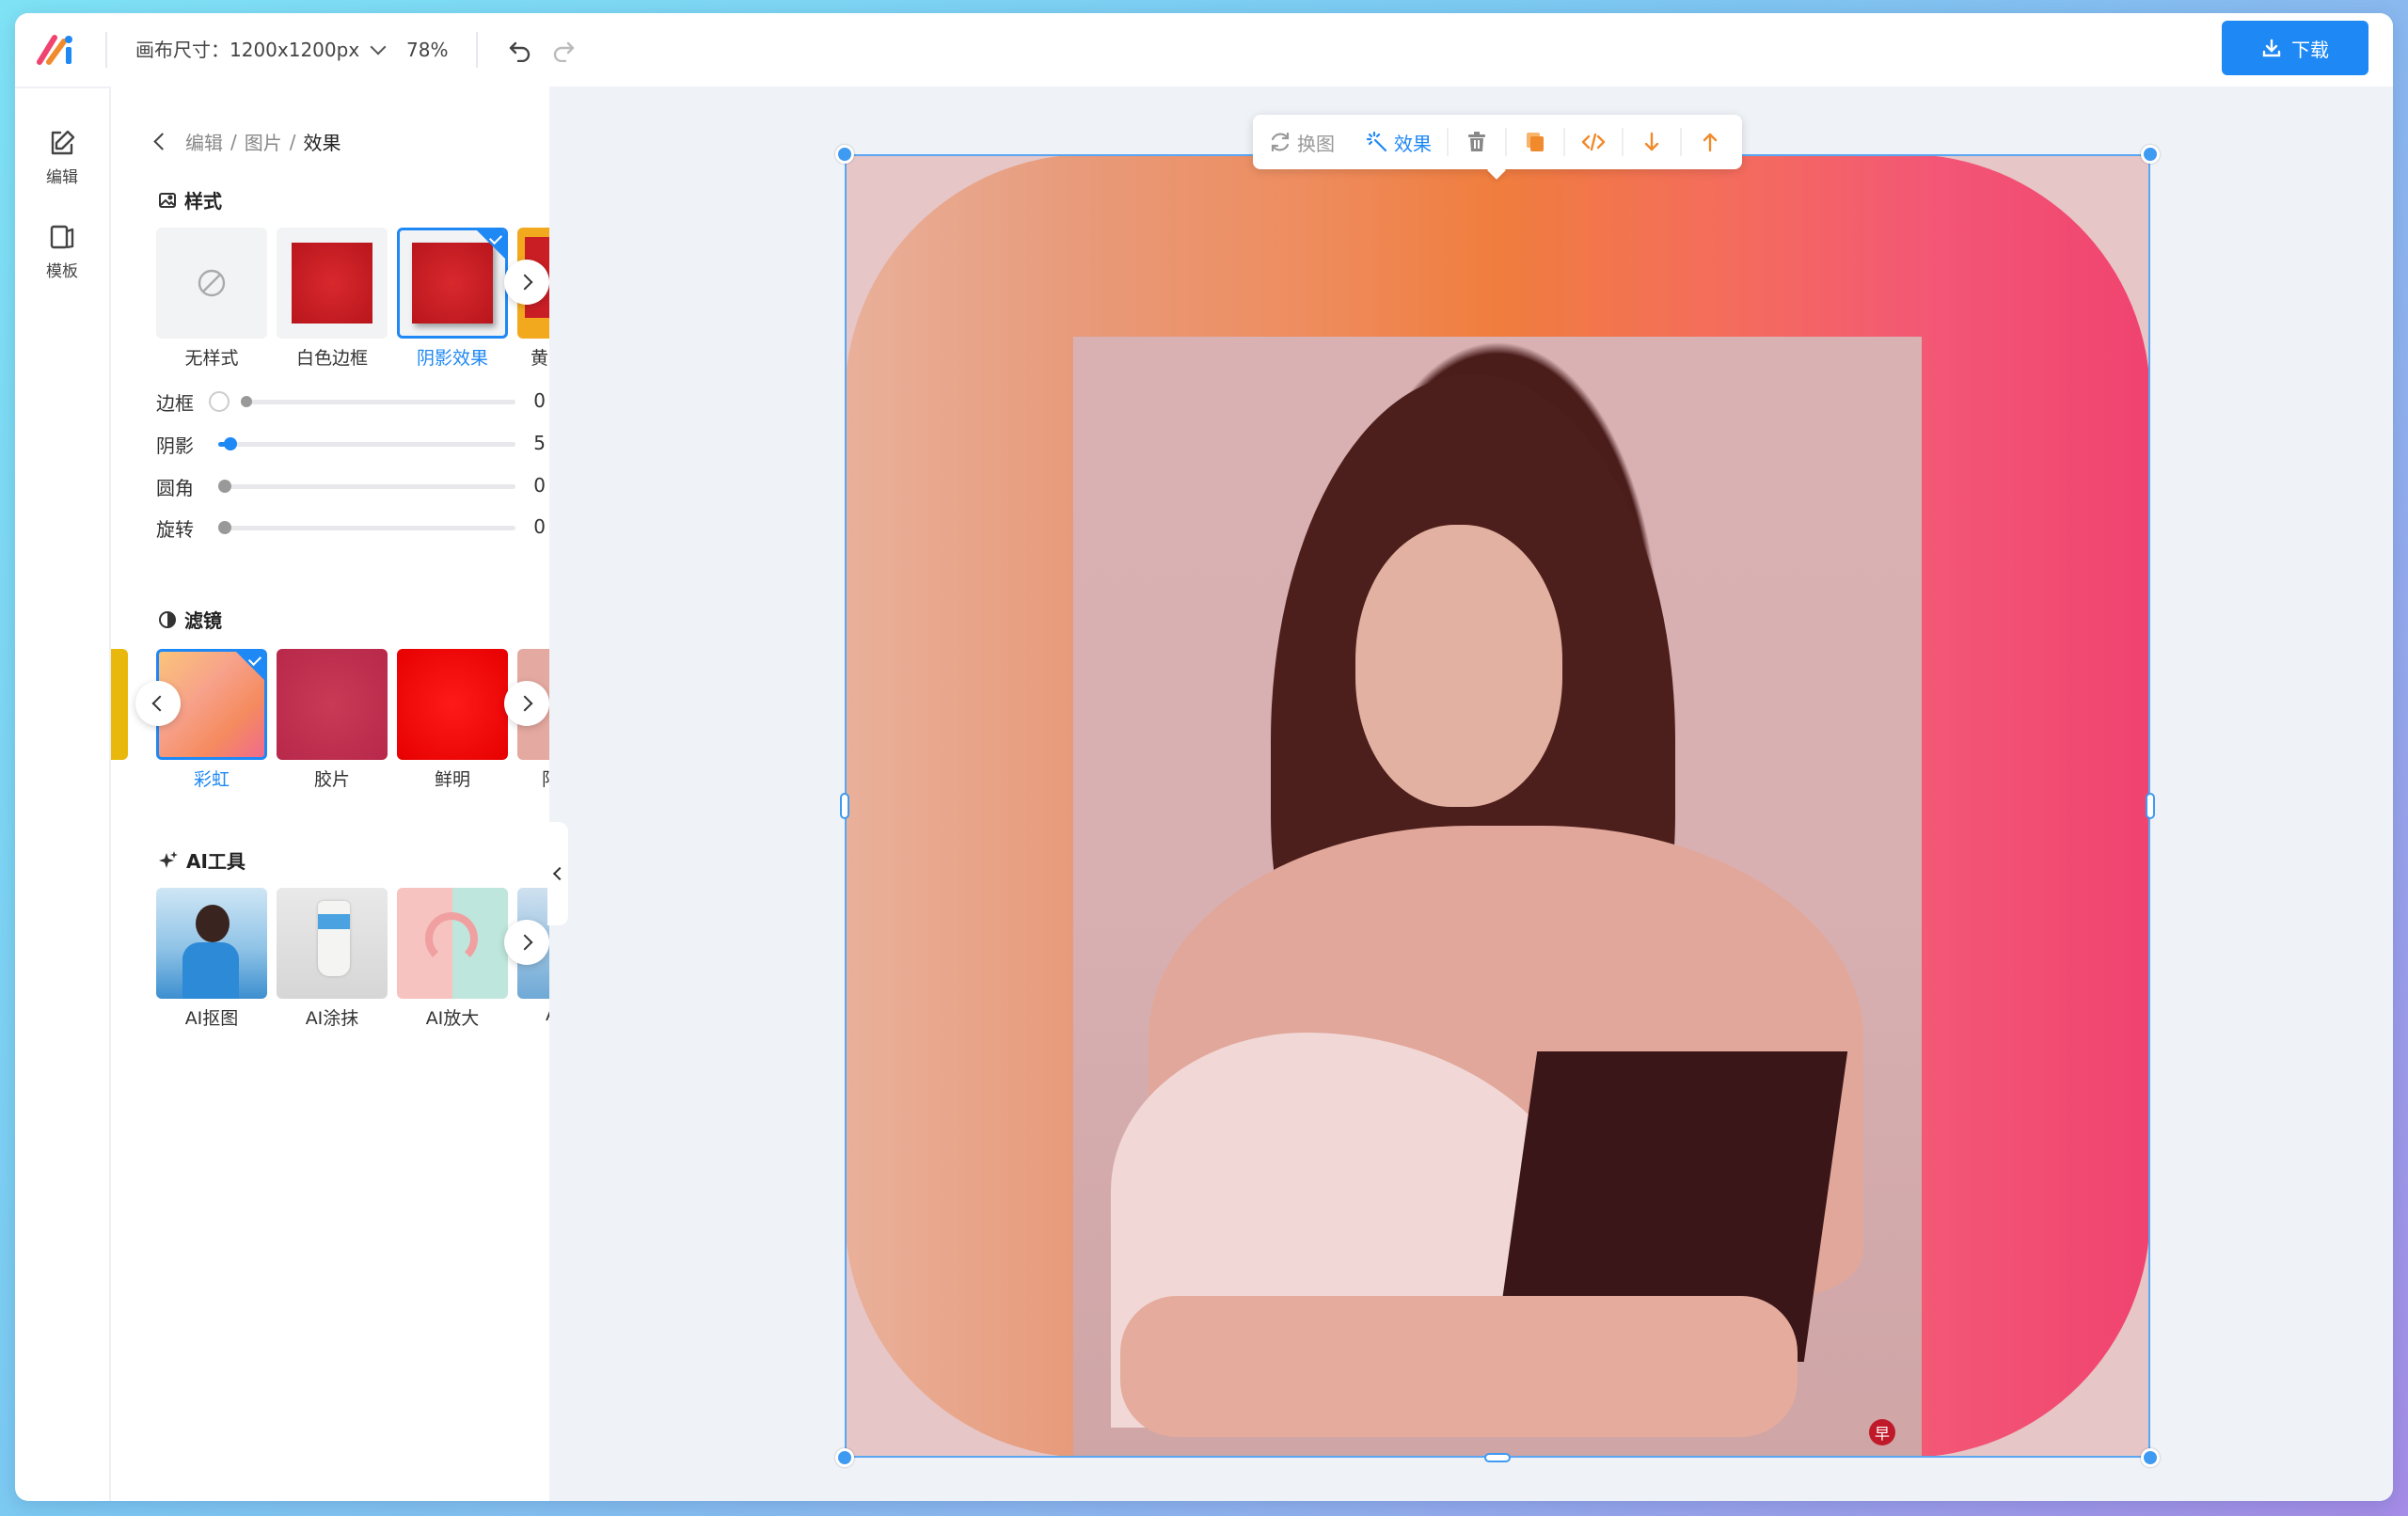 The width and height of the screenshot is (2408, 1516). I want to click on copy-button, so click(1535, 142).